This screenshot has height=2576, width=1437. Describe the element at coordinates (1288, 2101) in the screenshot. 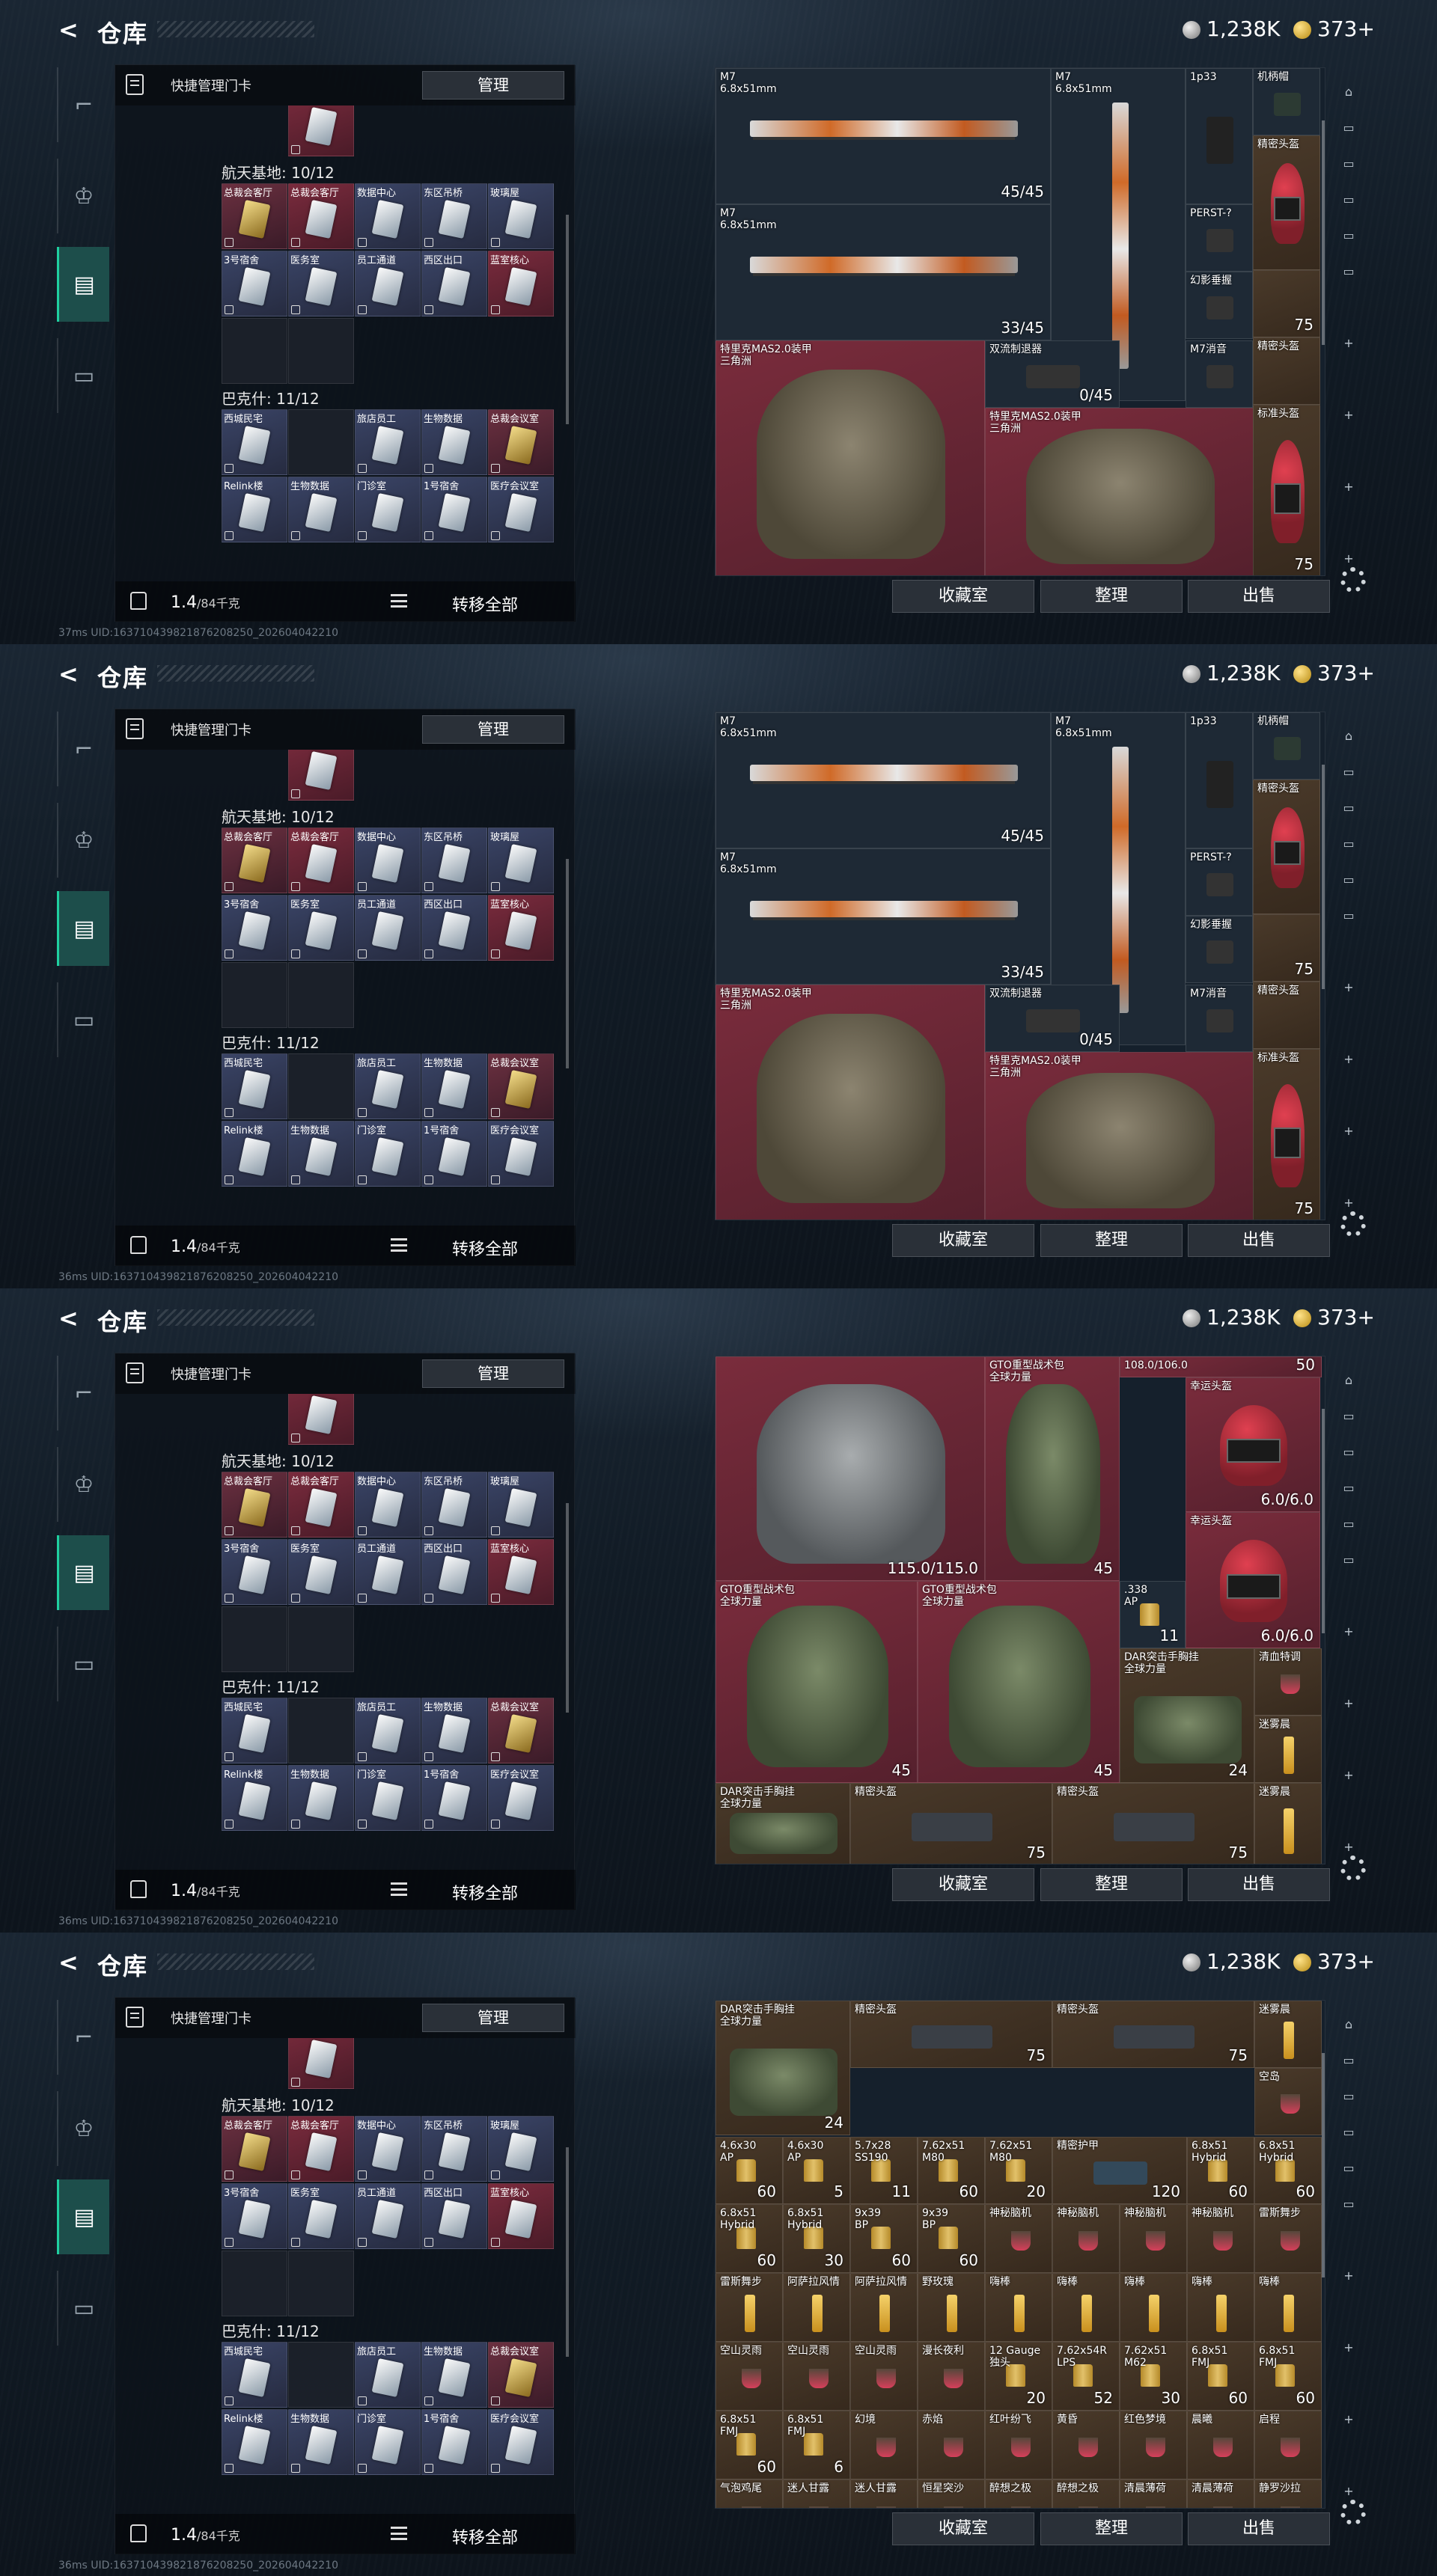

I see `inventory-item: 空岛` at that location.